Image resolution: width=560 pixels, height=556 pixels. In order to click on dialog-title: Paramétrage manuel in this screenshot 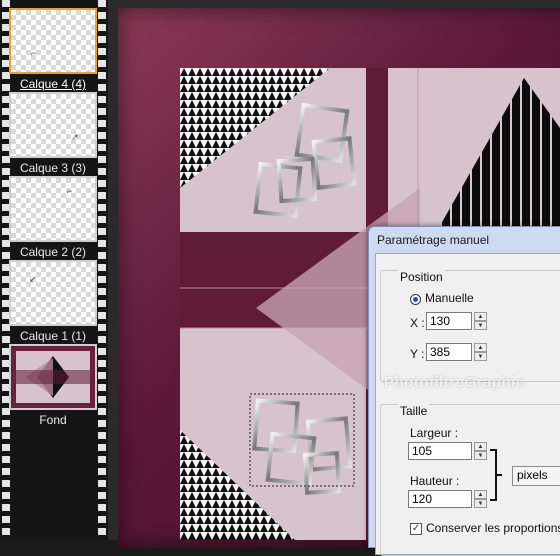, I will do `click(433, 240)`.